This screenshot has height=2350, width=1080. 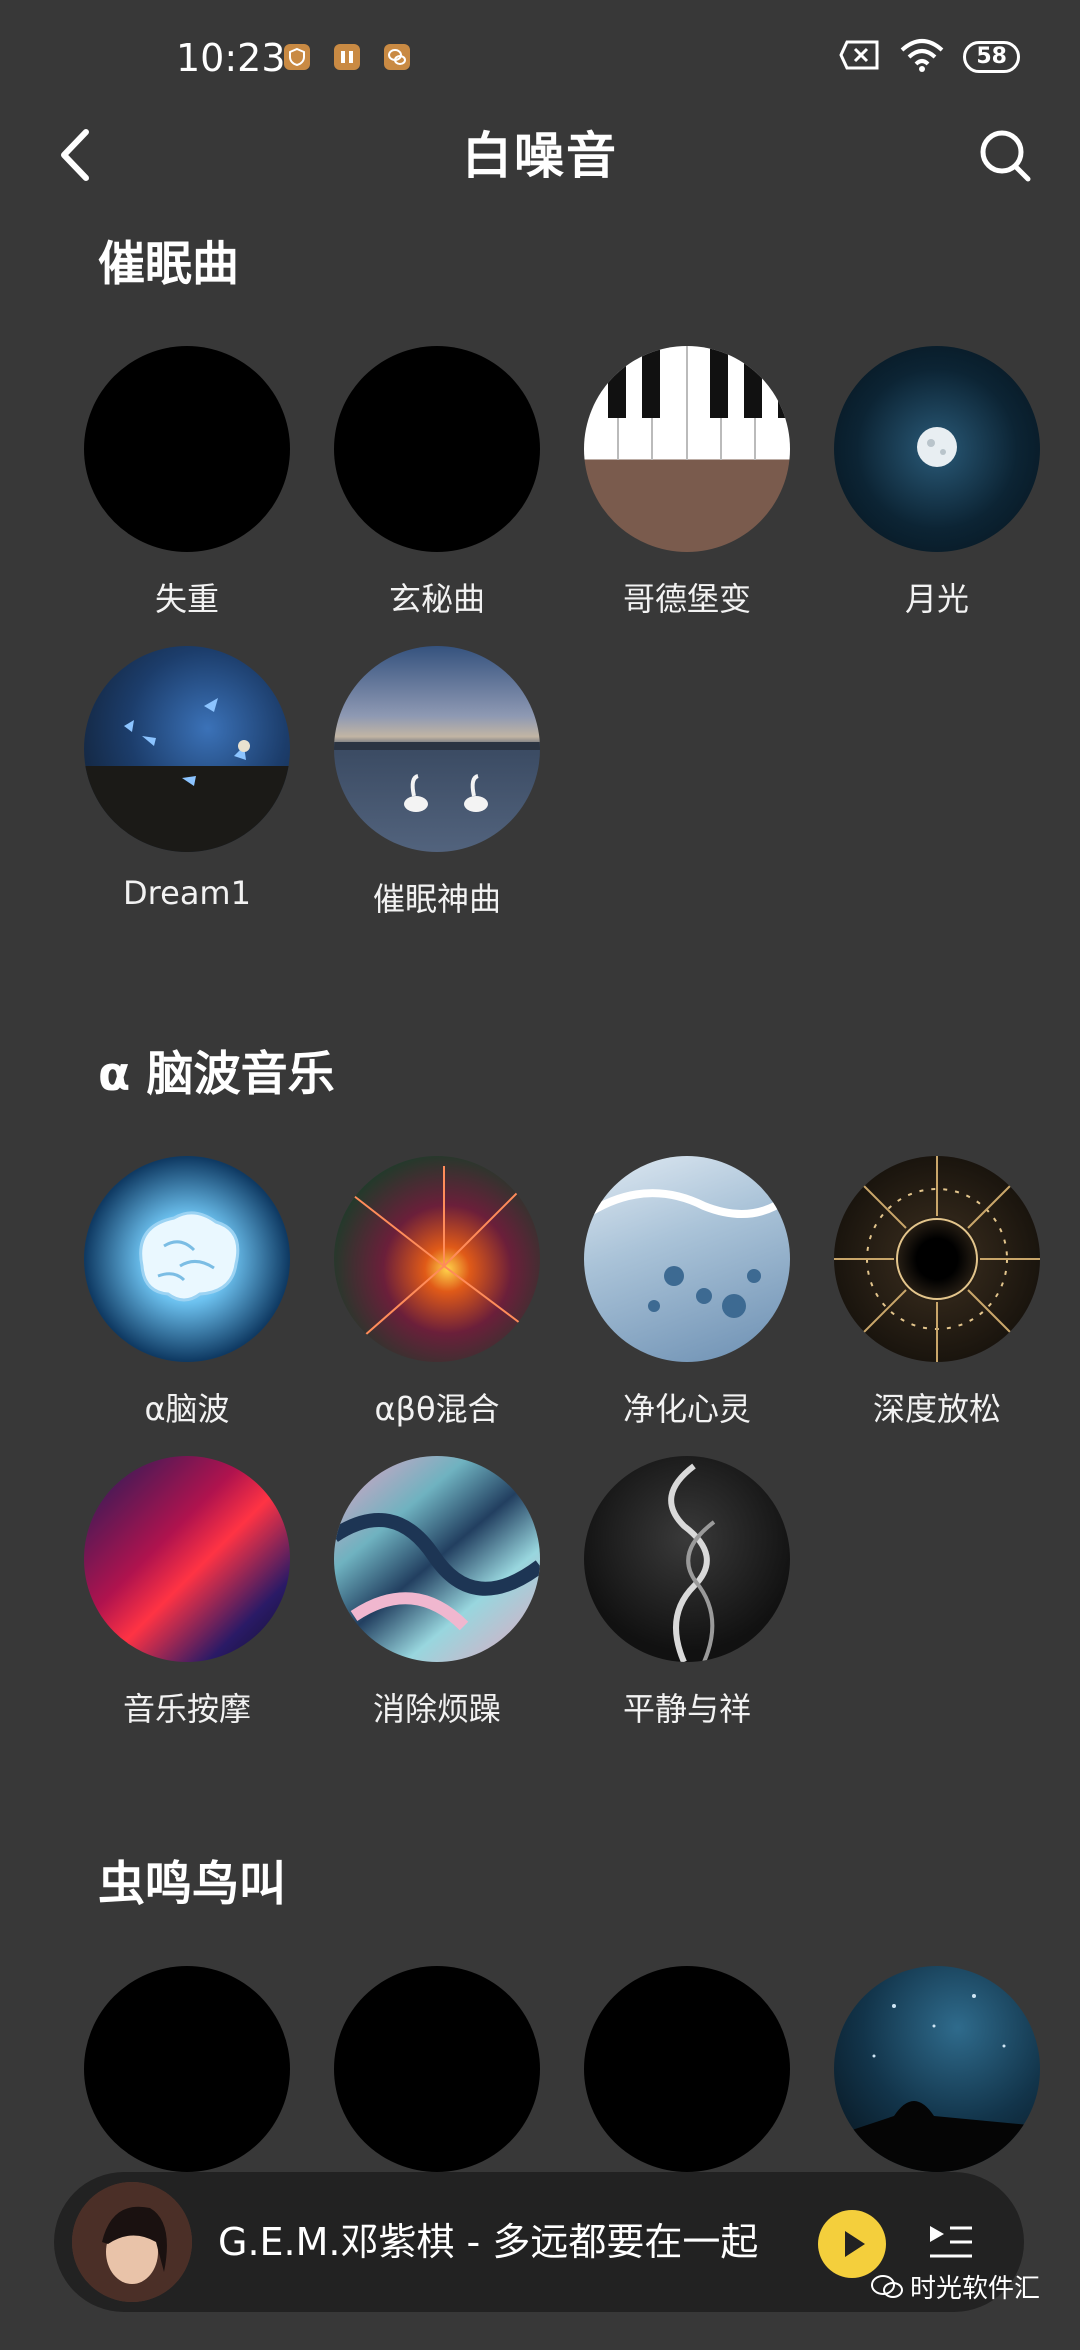 I want to click on sound-item: 月光, so click(x=937, y=496).